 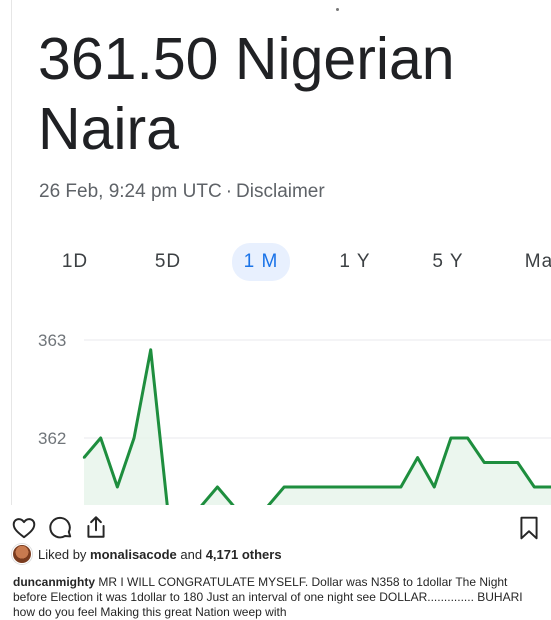 I want to click on disclaimer-link: Disclaimer, so click(x=280, y=191).